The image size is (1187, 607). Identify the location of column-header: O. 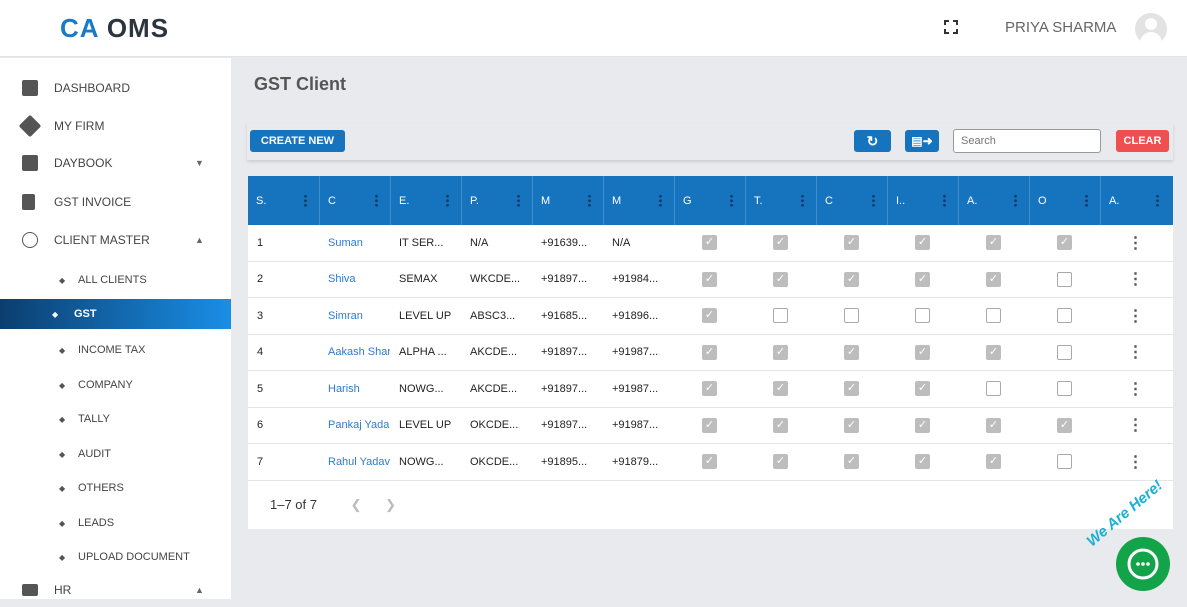
(1064, 200).